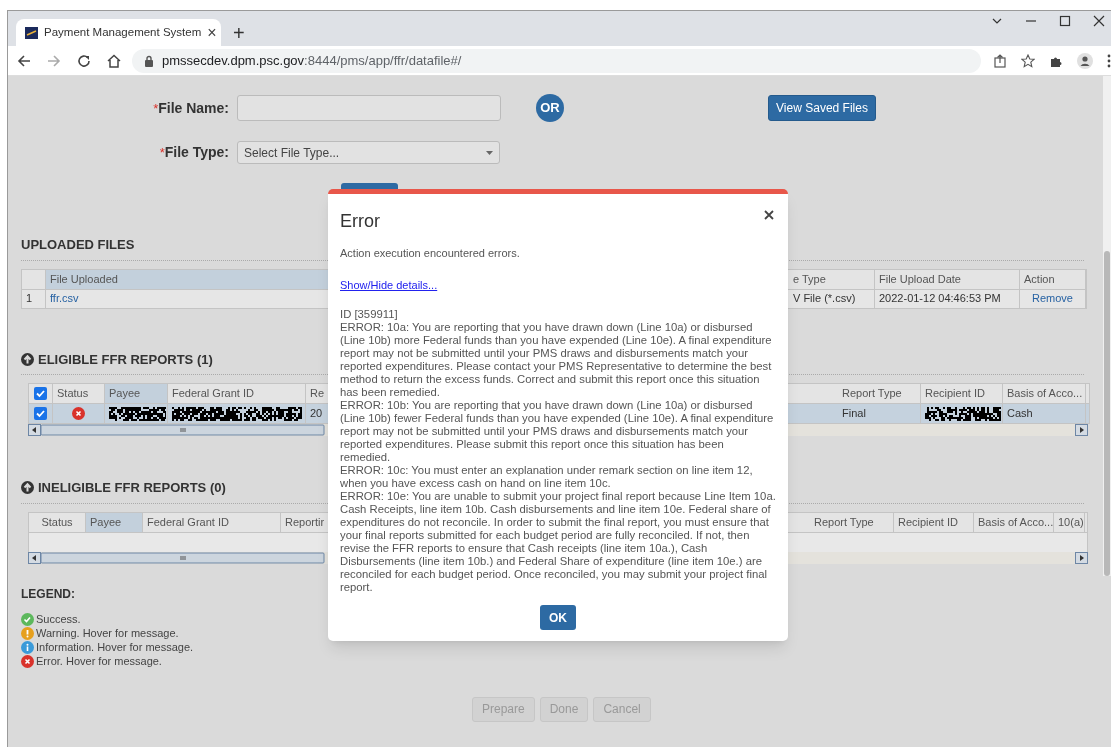 Image resolution: width=1111 pixels, height=747 pixels. What do you see at coordinates (369, 314) in the screenshot?
I see `error-detail-text: ID [359911]` at bounding box center [369, 314].